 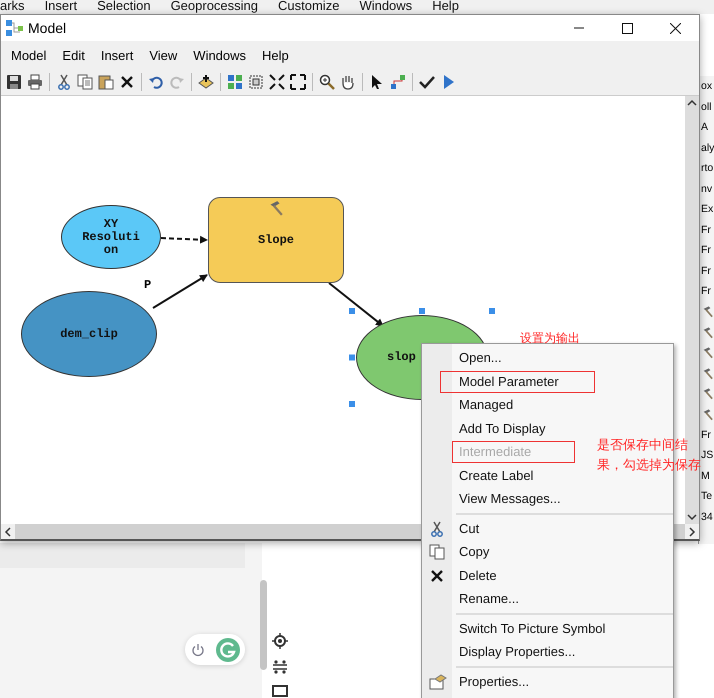 I want to click on node-label: XY Resolution, so click(x=111, y=237).